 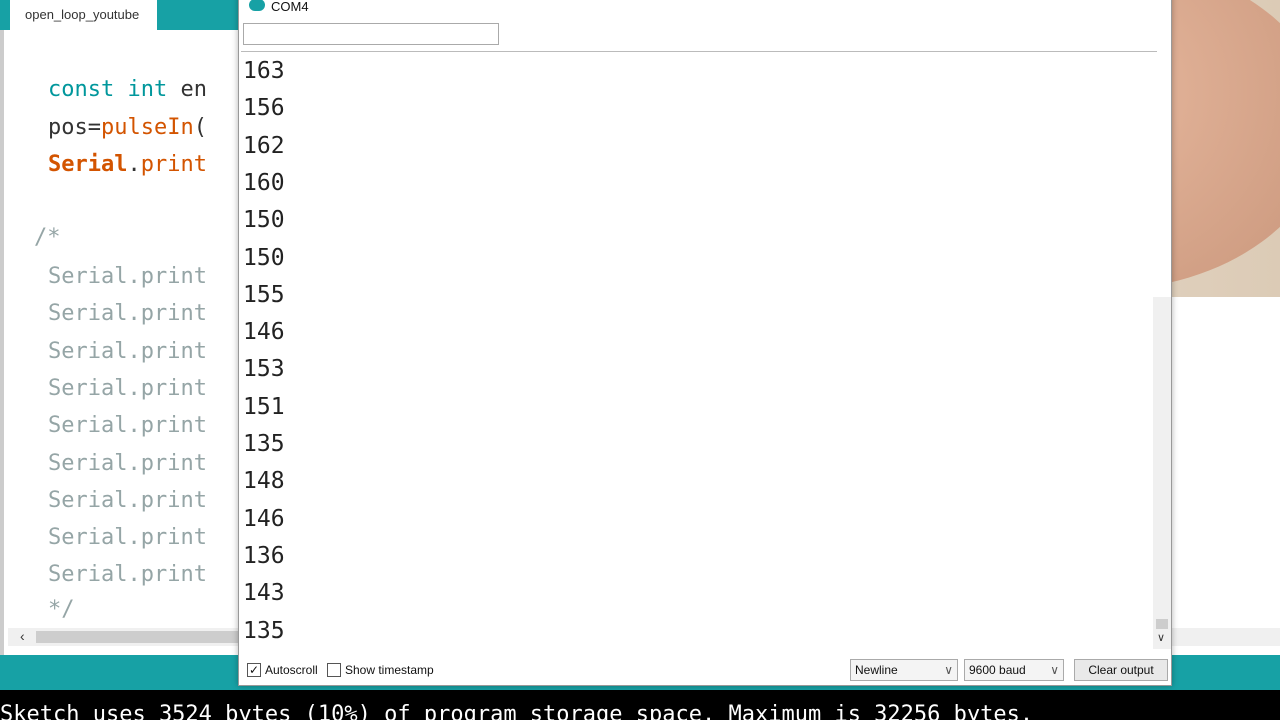 What do you see at coordinates (173, 164) in the screenshot?
I see `code-token: print` at bounding box center [173, 164].